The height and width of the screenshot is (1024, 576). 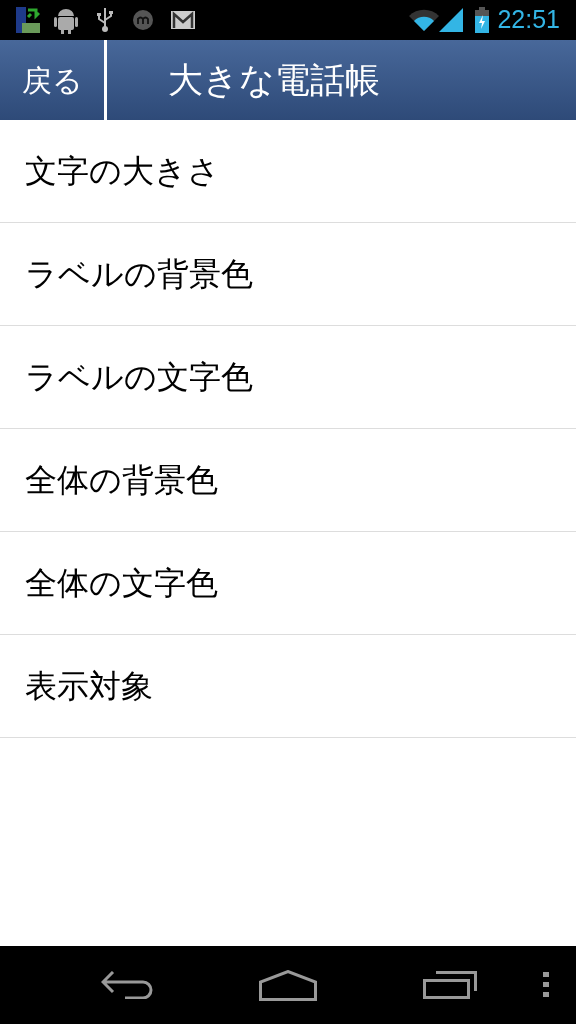 What do you see at coordinates (274, 80) in the screenshot?
I see `screen-title: 大きな電話帳` at bounding box center [274, 80].